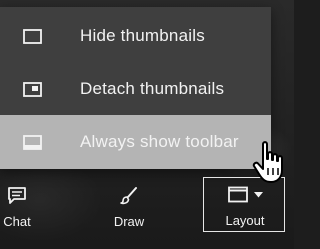  What do you see at coordinates (32, 36) in the screenshot?
I see `square-outline-icon` at bounding box center [32, 36].